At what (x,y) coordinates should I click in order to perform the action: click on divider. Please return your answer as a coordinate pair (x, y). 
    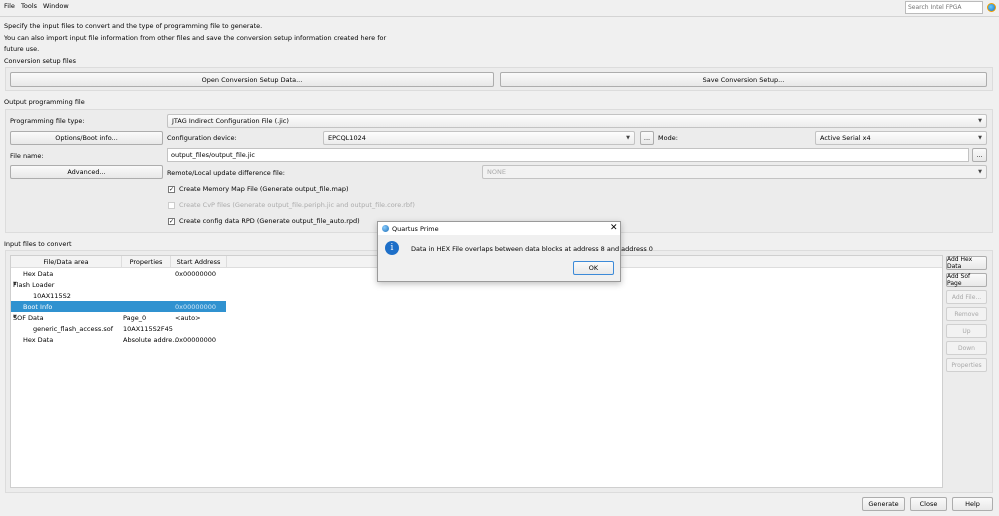
    Looking at the image, I should click on (499, 16).